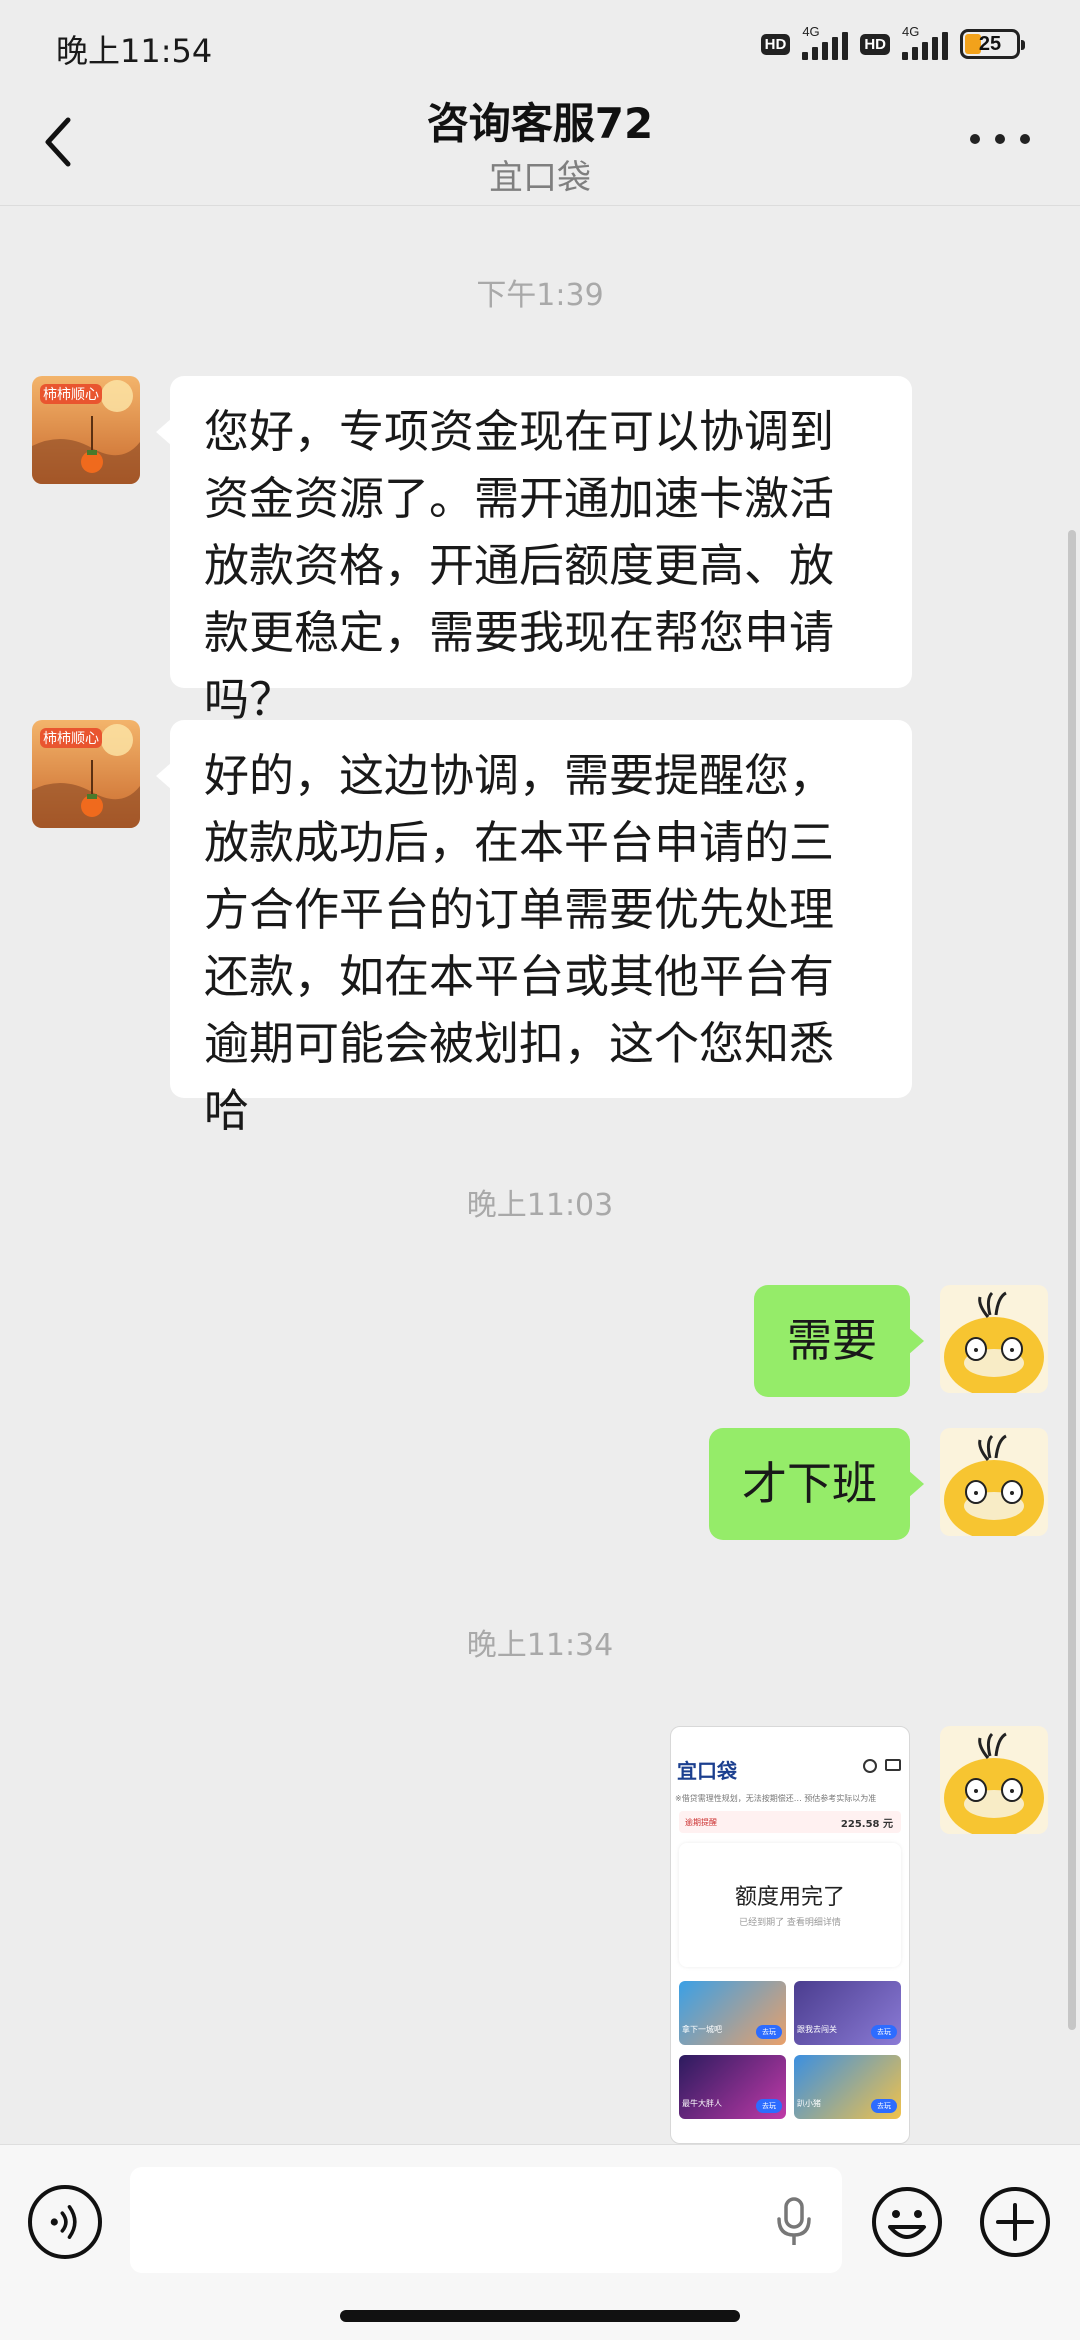 The height and width of the screenshot is (2340, 1080). What do you see at coordinates (992, 44) in the screenshot?
I see `battery-icon: 25` at bounding box center [992, 44].